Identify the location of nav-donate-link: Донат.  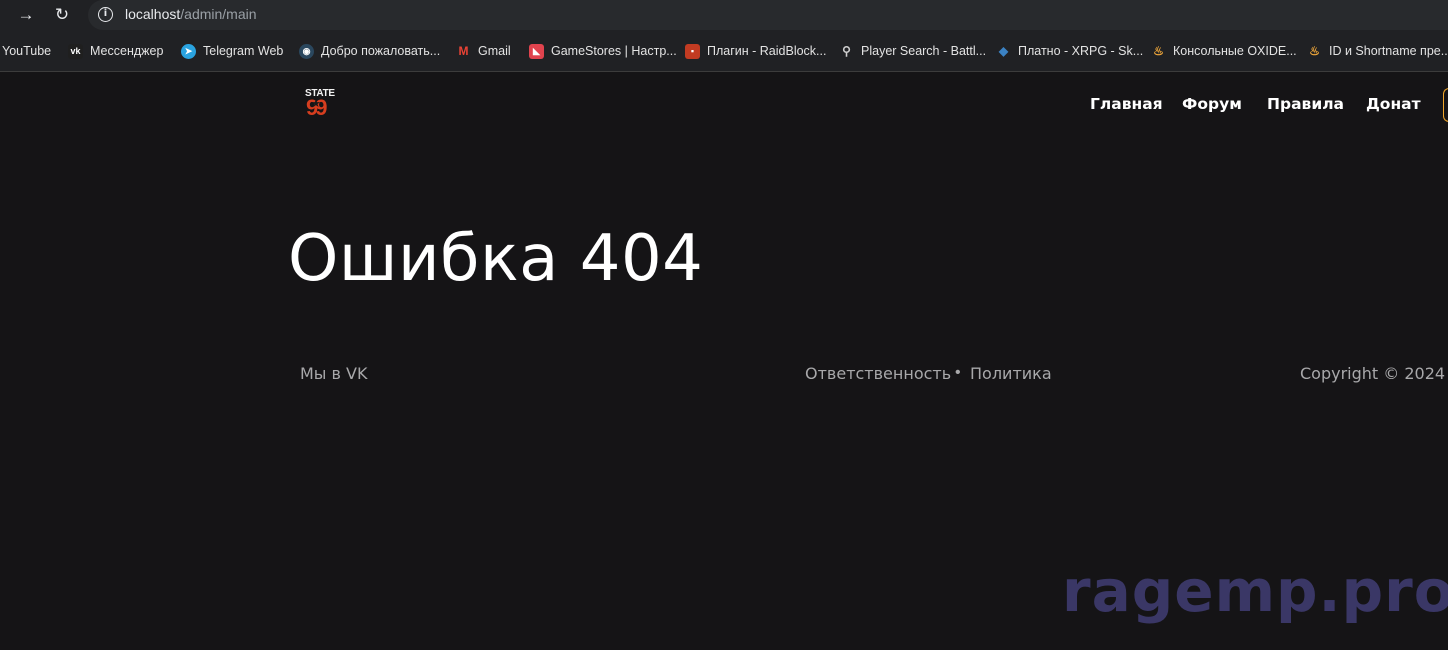
(1393, 104).